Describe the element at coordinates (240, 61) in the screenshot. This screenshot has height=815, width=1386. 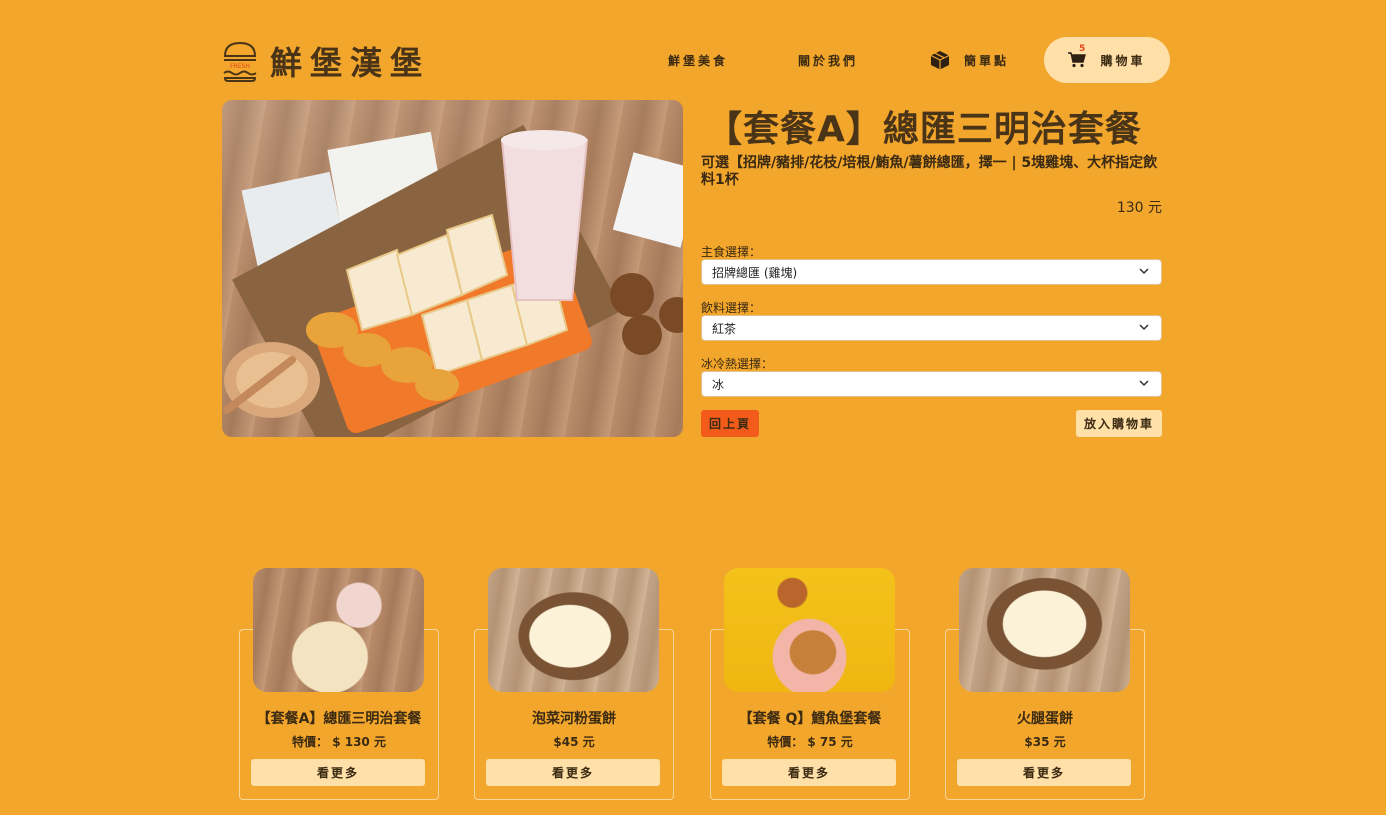
I see `burger-icon: FRESH` at that location.